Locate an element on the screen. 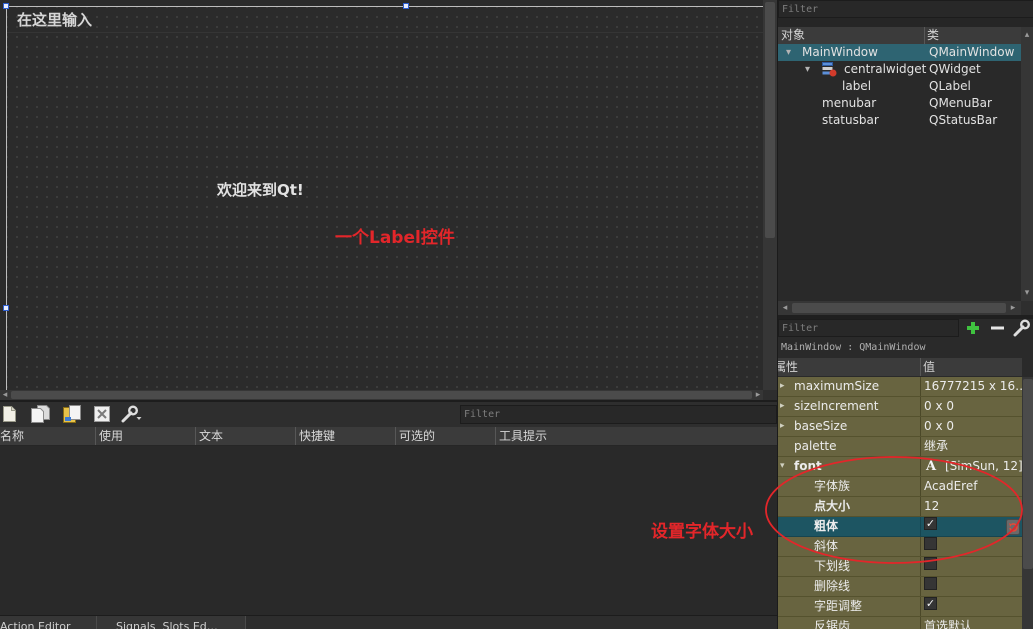 This screenshot has height=629, width=1033. property-editor-header: 属性 值 is located at coordinates (900, 367).